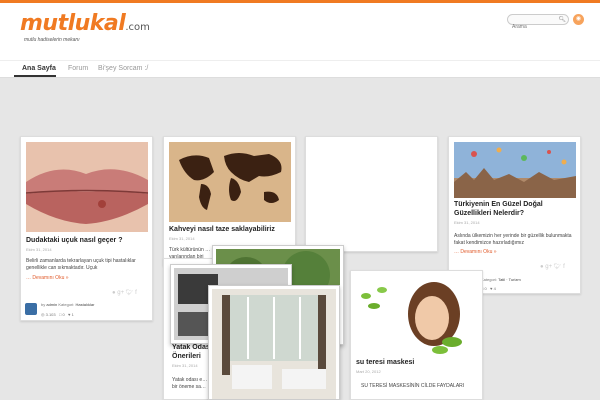 The height and width of the screenshot is (400, 600). What do you see at coordinates (35, 76) in the screenshot?
I see `nav-active-indicator` at bounding box center [35, 76].